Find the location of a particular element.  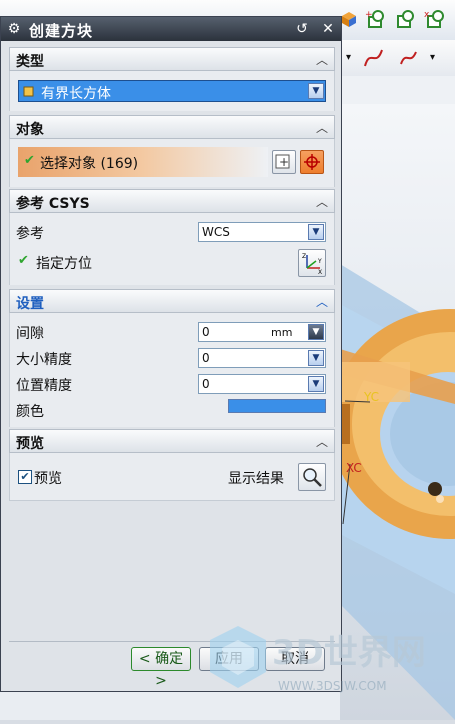

subtract-feature-icon is located at coordinates (405, 19).